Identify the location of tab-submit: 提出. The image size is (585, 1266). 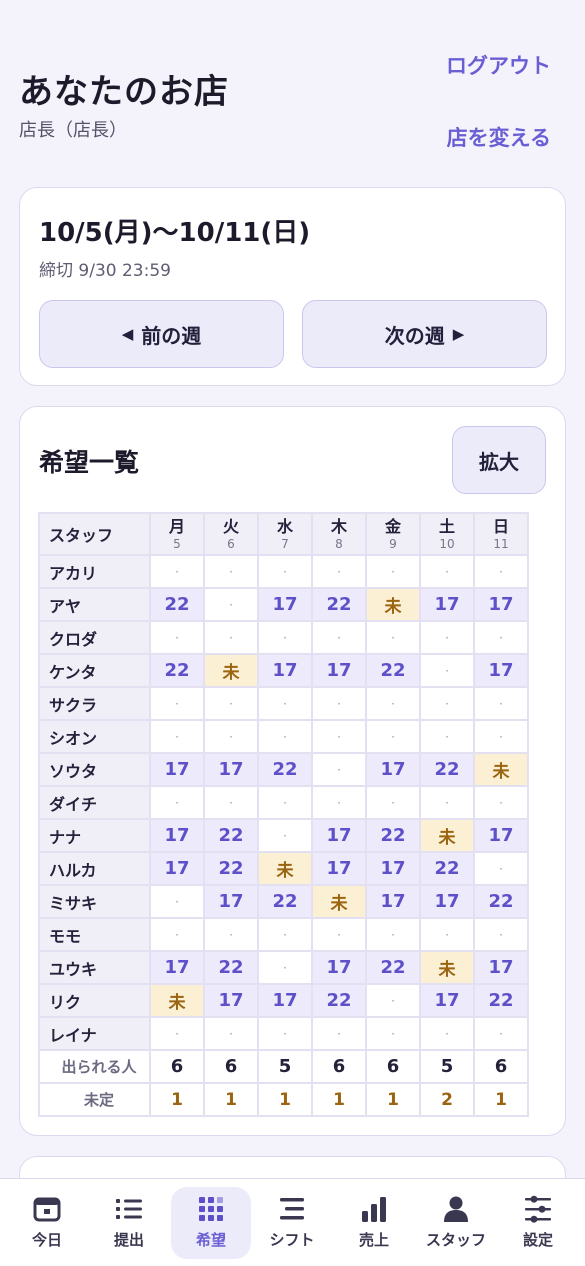
(129, 1223).